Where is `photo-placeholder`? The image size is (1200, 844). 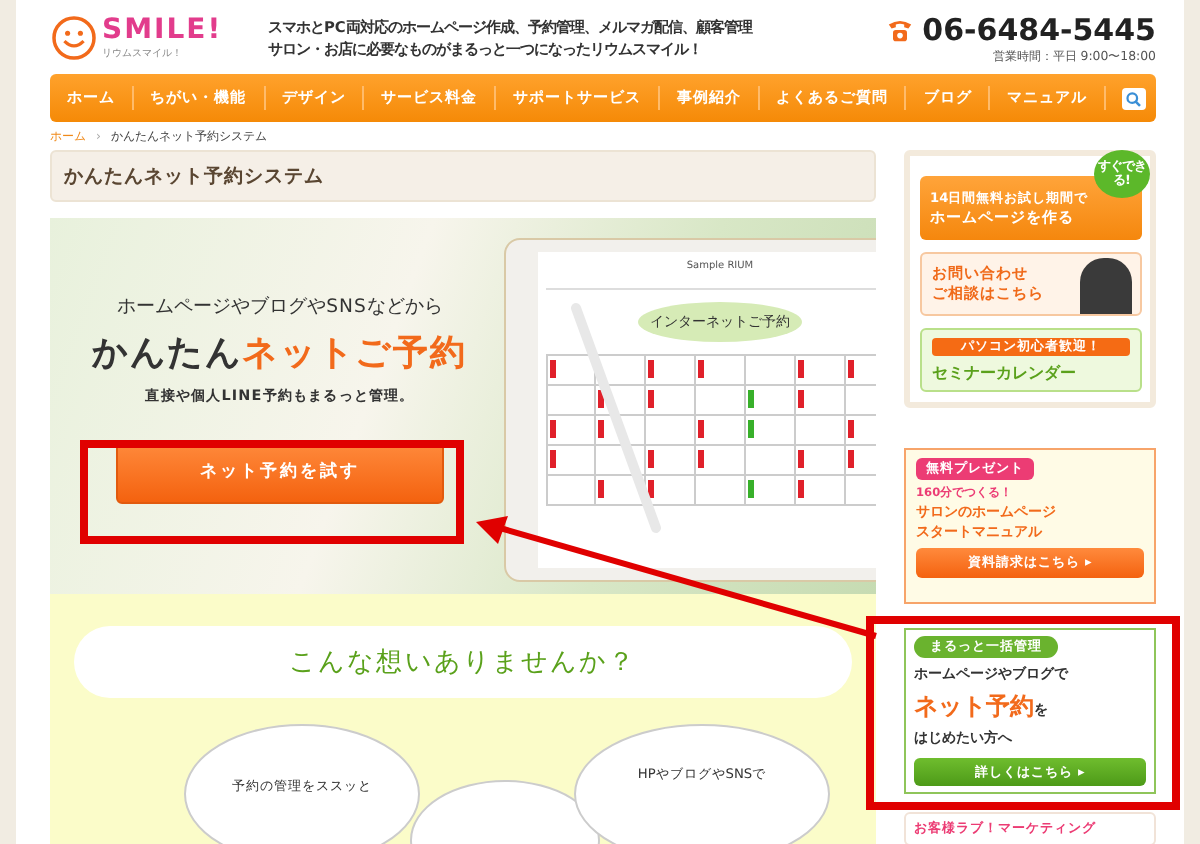 photo-placeholder is located at coordinates (1106, 286).